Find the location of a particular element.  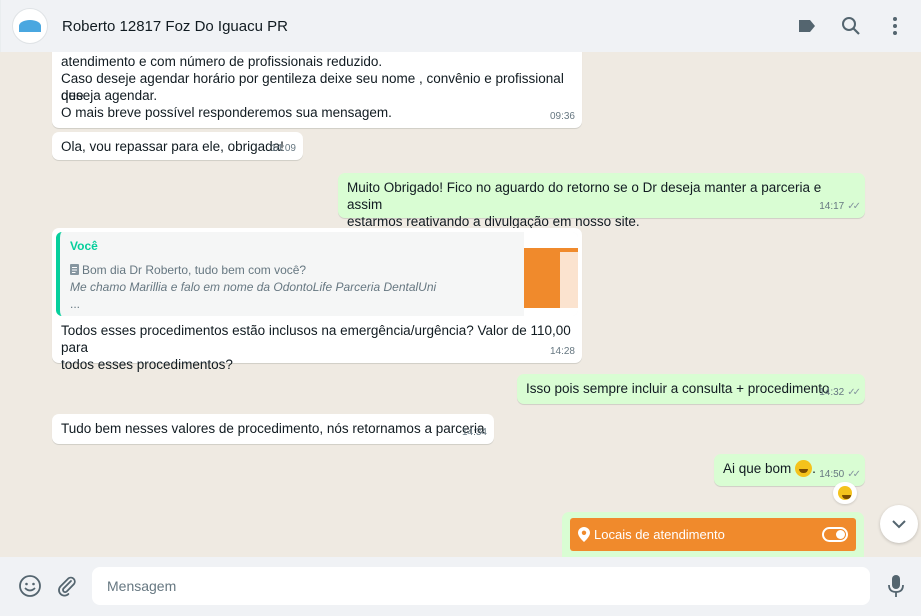

document-icon is located at coordinates (74, 269).